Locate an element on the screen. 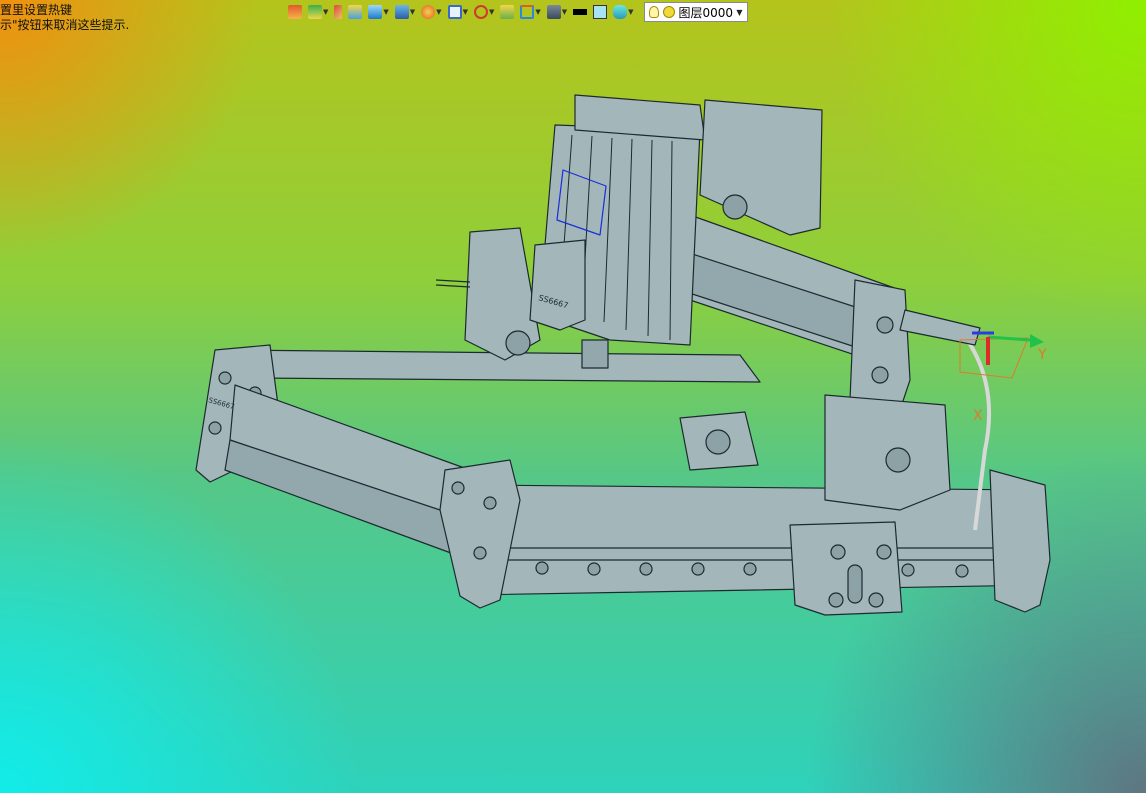 This screenshot has height=793, width=1146. front-carriage is located at coordinates (846, 568).